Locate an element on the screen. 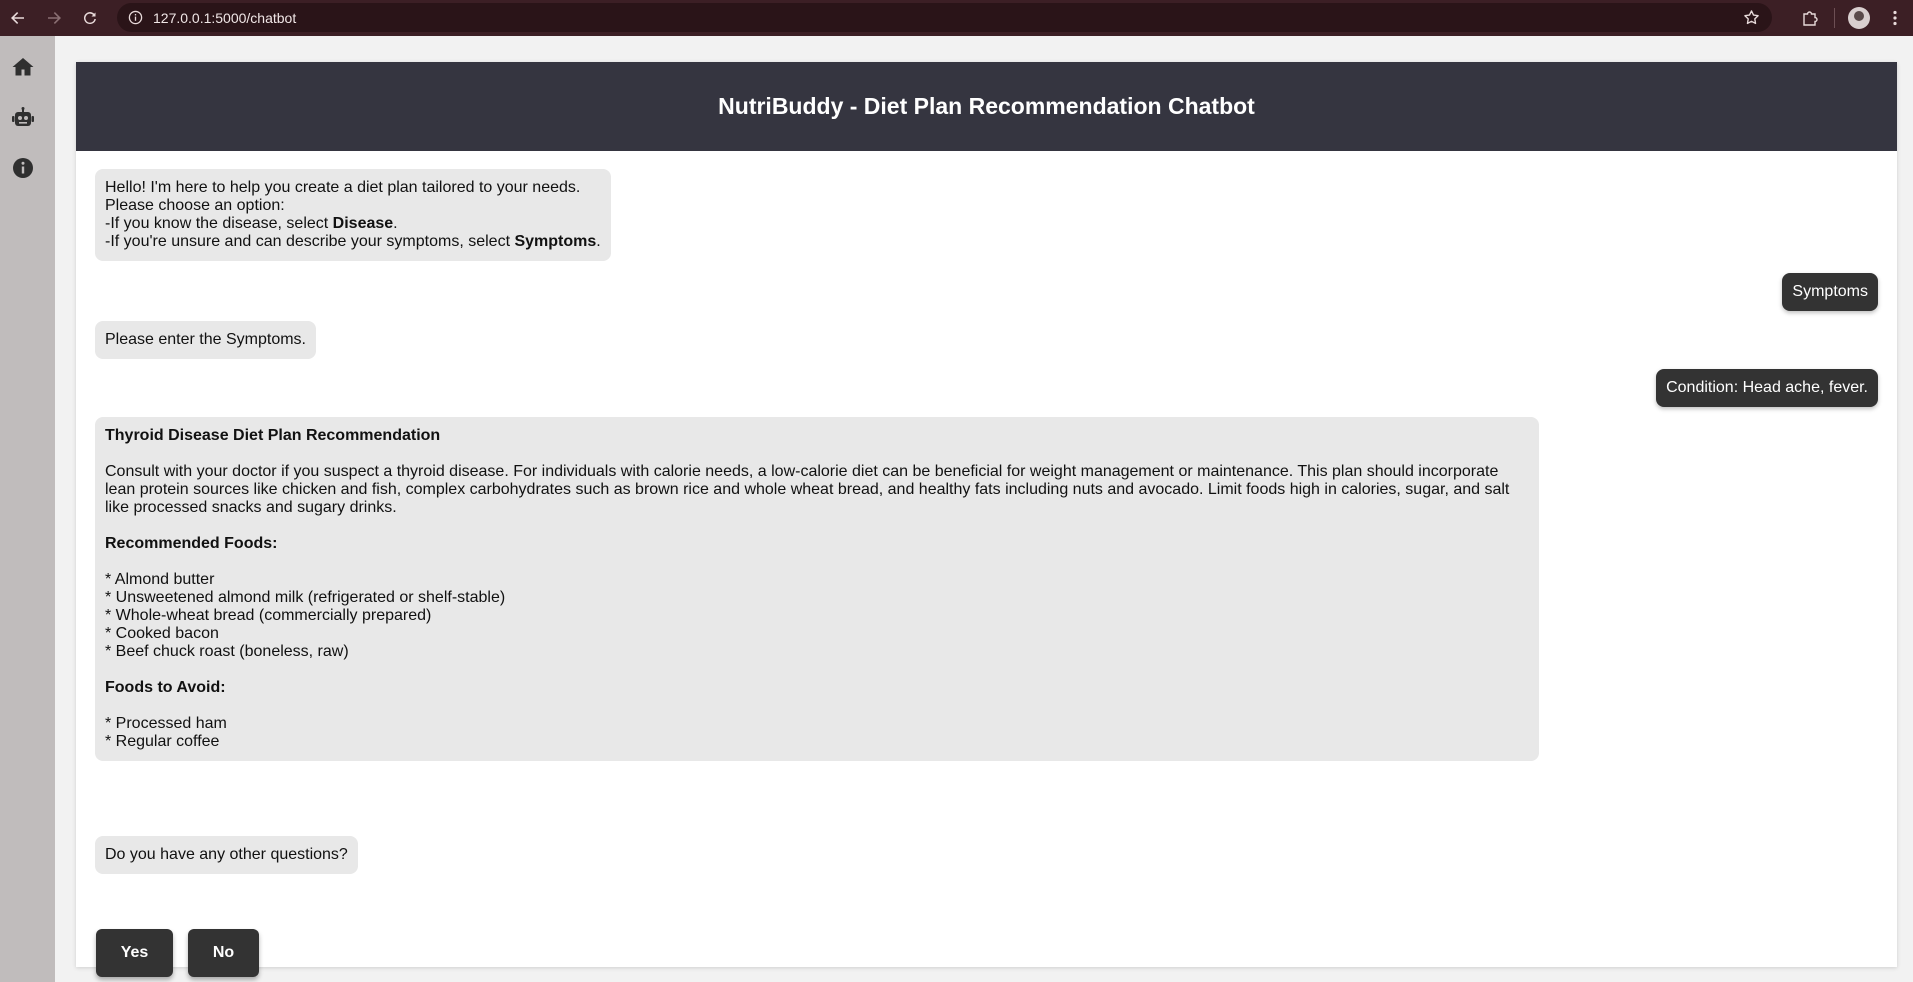 This screenshot has height=982, width=1913. browser-toolbar: 127.0.0.1:5000/chatbot is located at coordinates (956, 18).